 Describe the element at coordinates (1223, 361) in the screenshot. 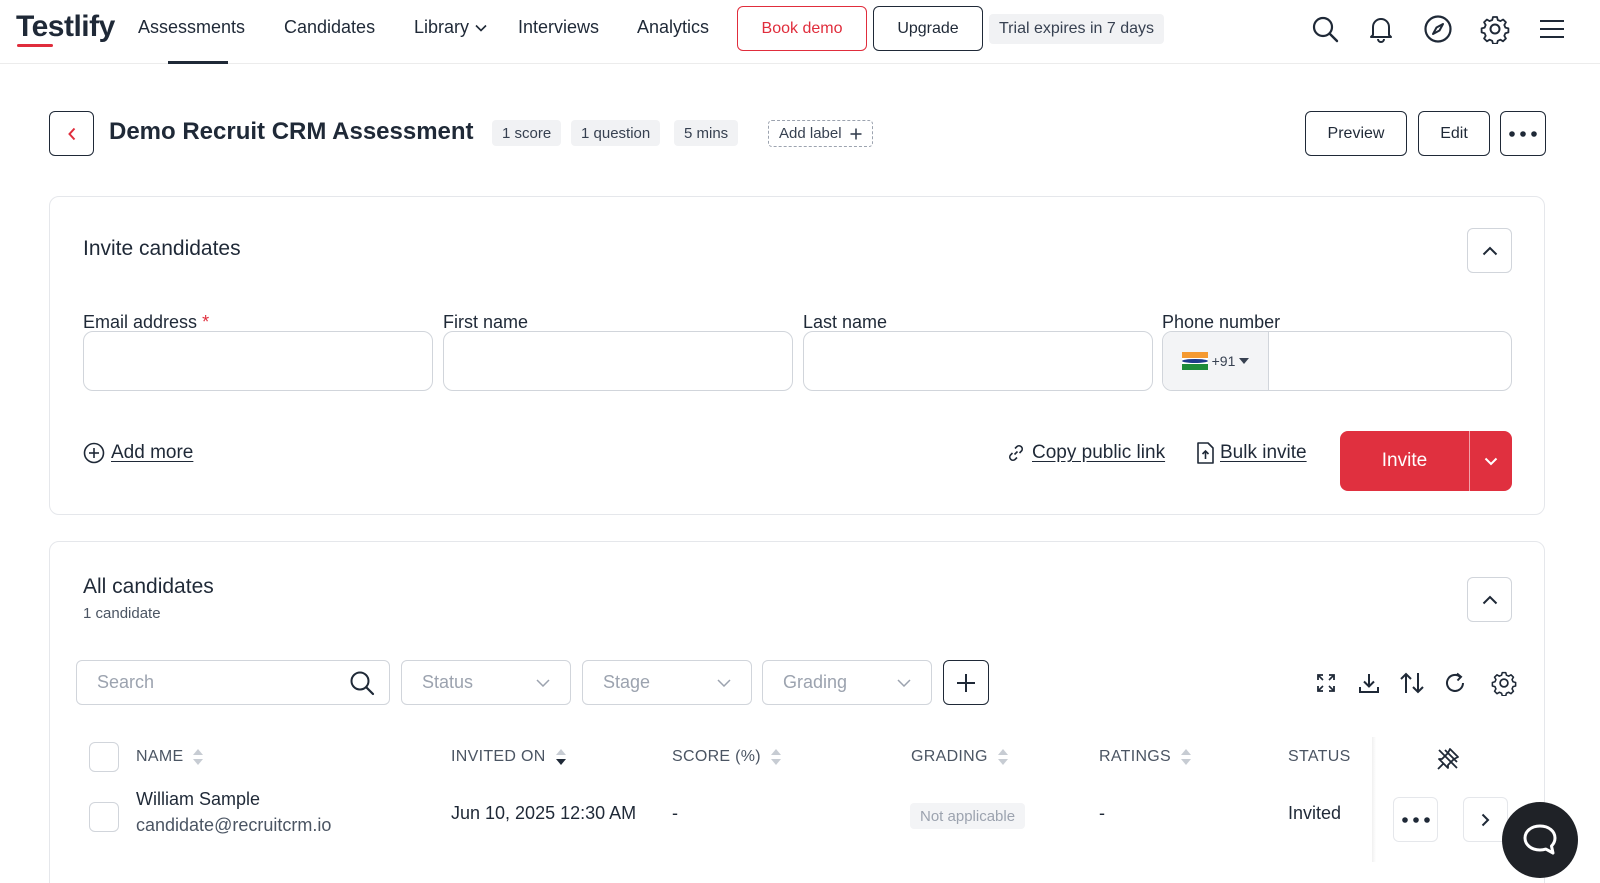

I see `country-code-text: +91` at that location.